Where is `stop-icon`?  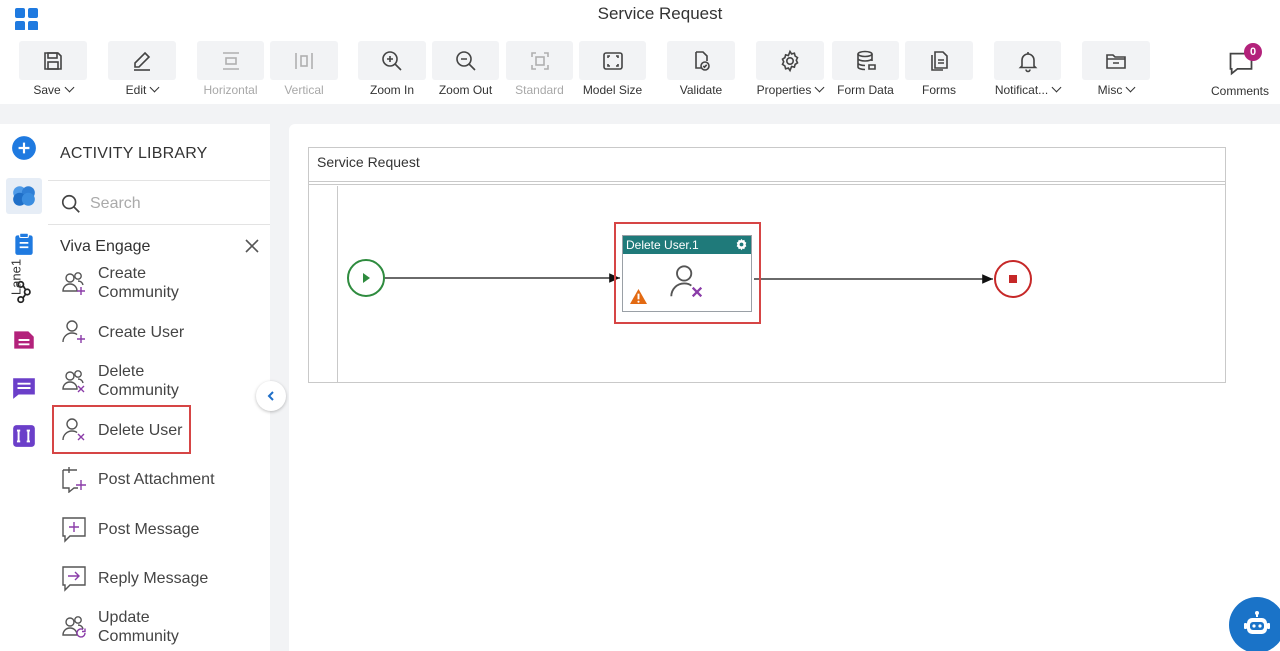
stop-icon is located at coordinates (1013, 279).